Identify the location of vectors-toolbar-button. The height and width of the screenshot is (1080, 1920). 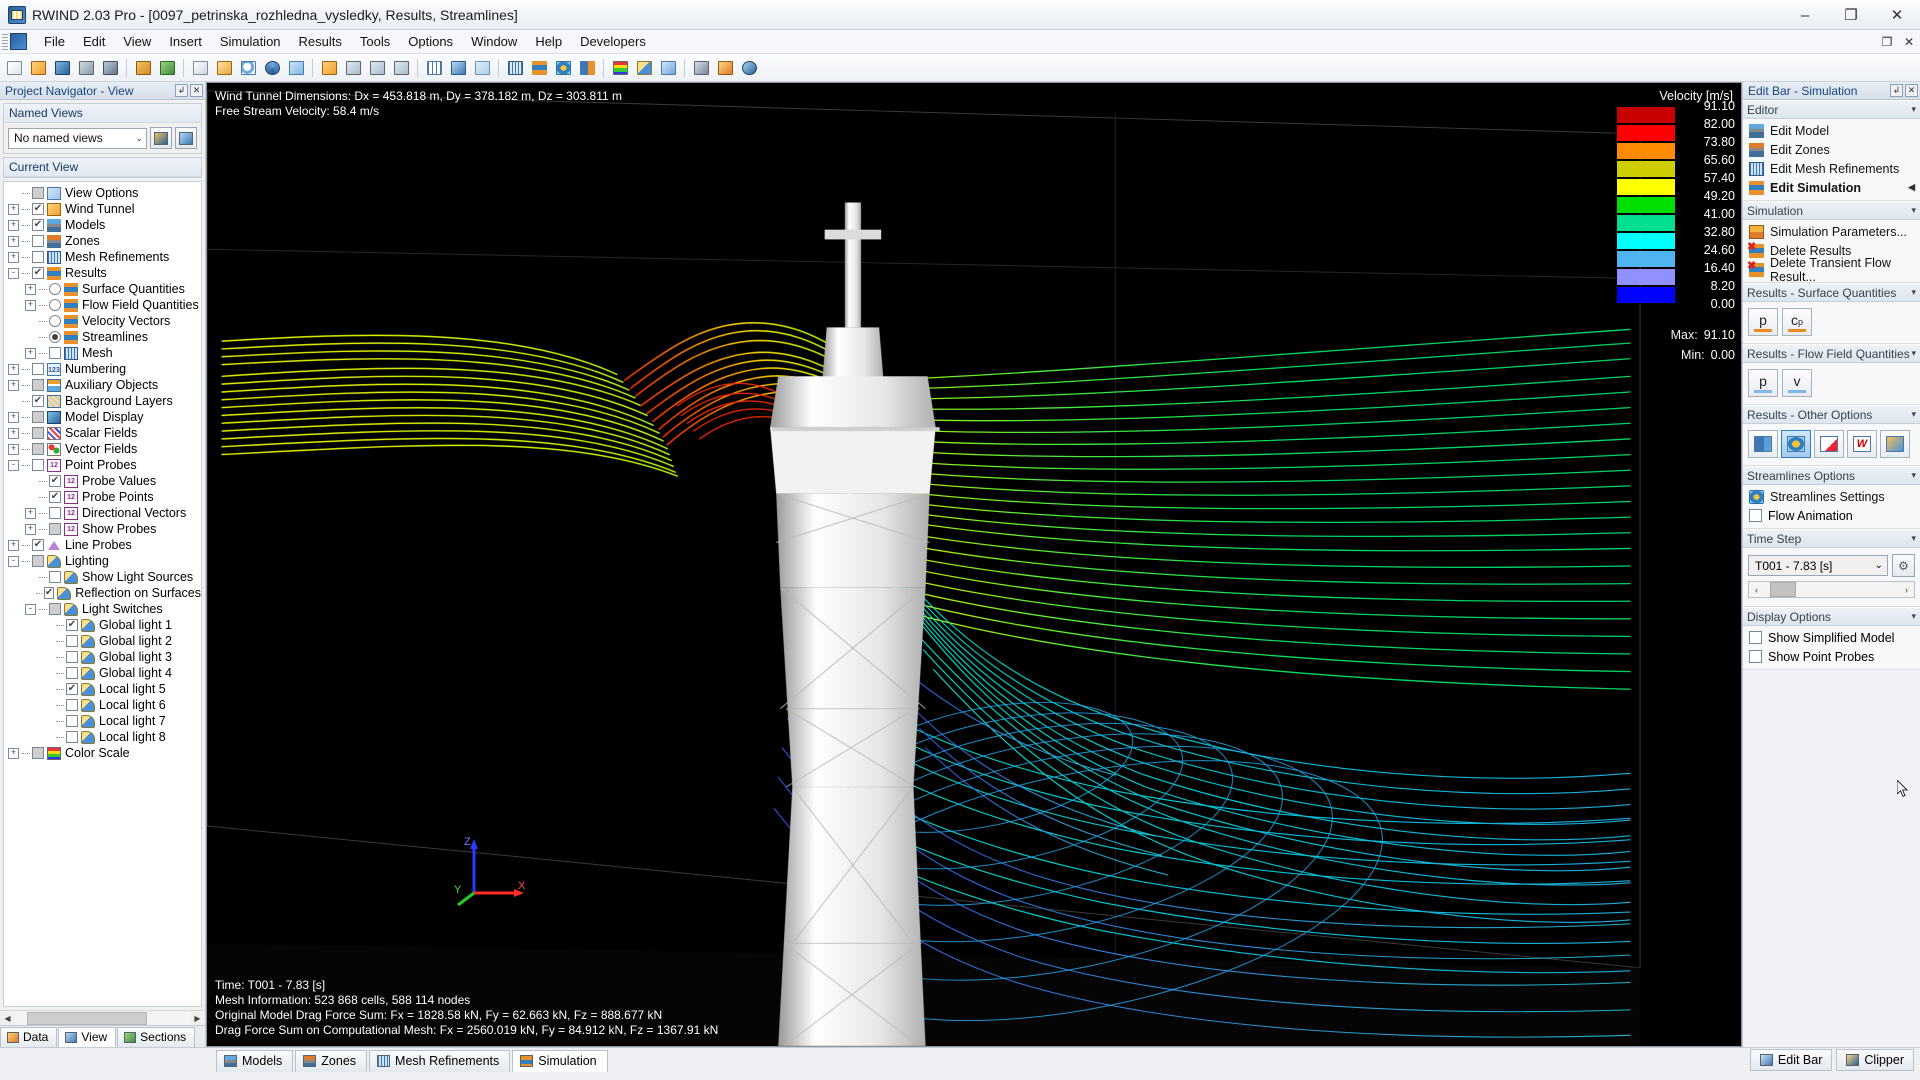
(587, 68).